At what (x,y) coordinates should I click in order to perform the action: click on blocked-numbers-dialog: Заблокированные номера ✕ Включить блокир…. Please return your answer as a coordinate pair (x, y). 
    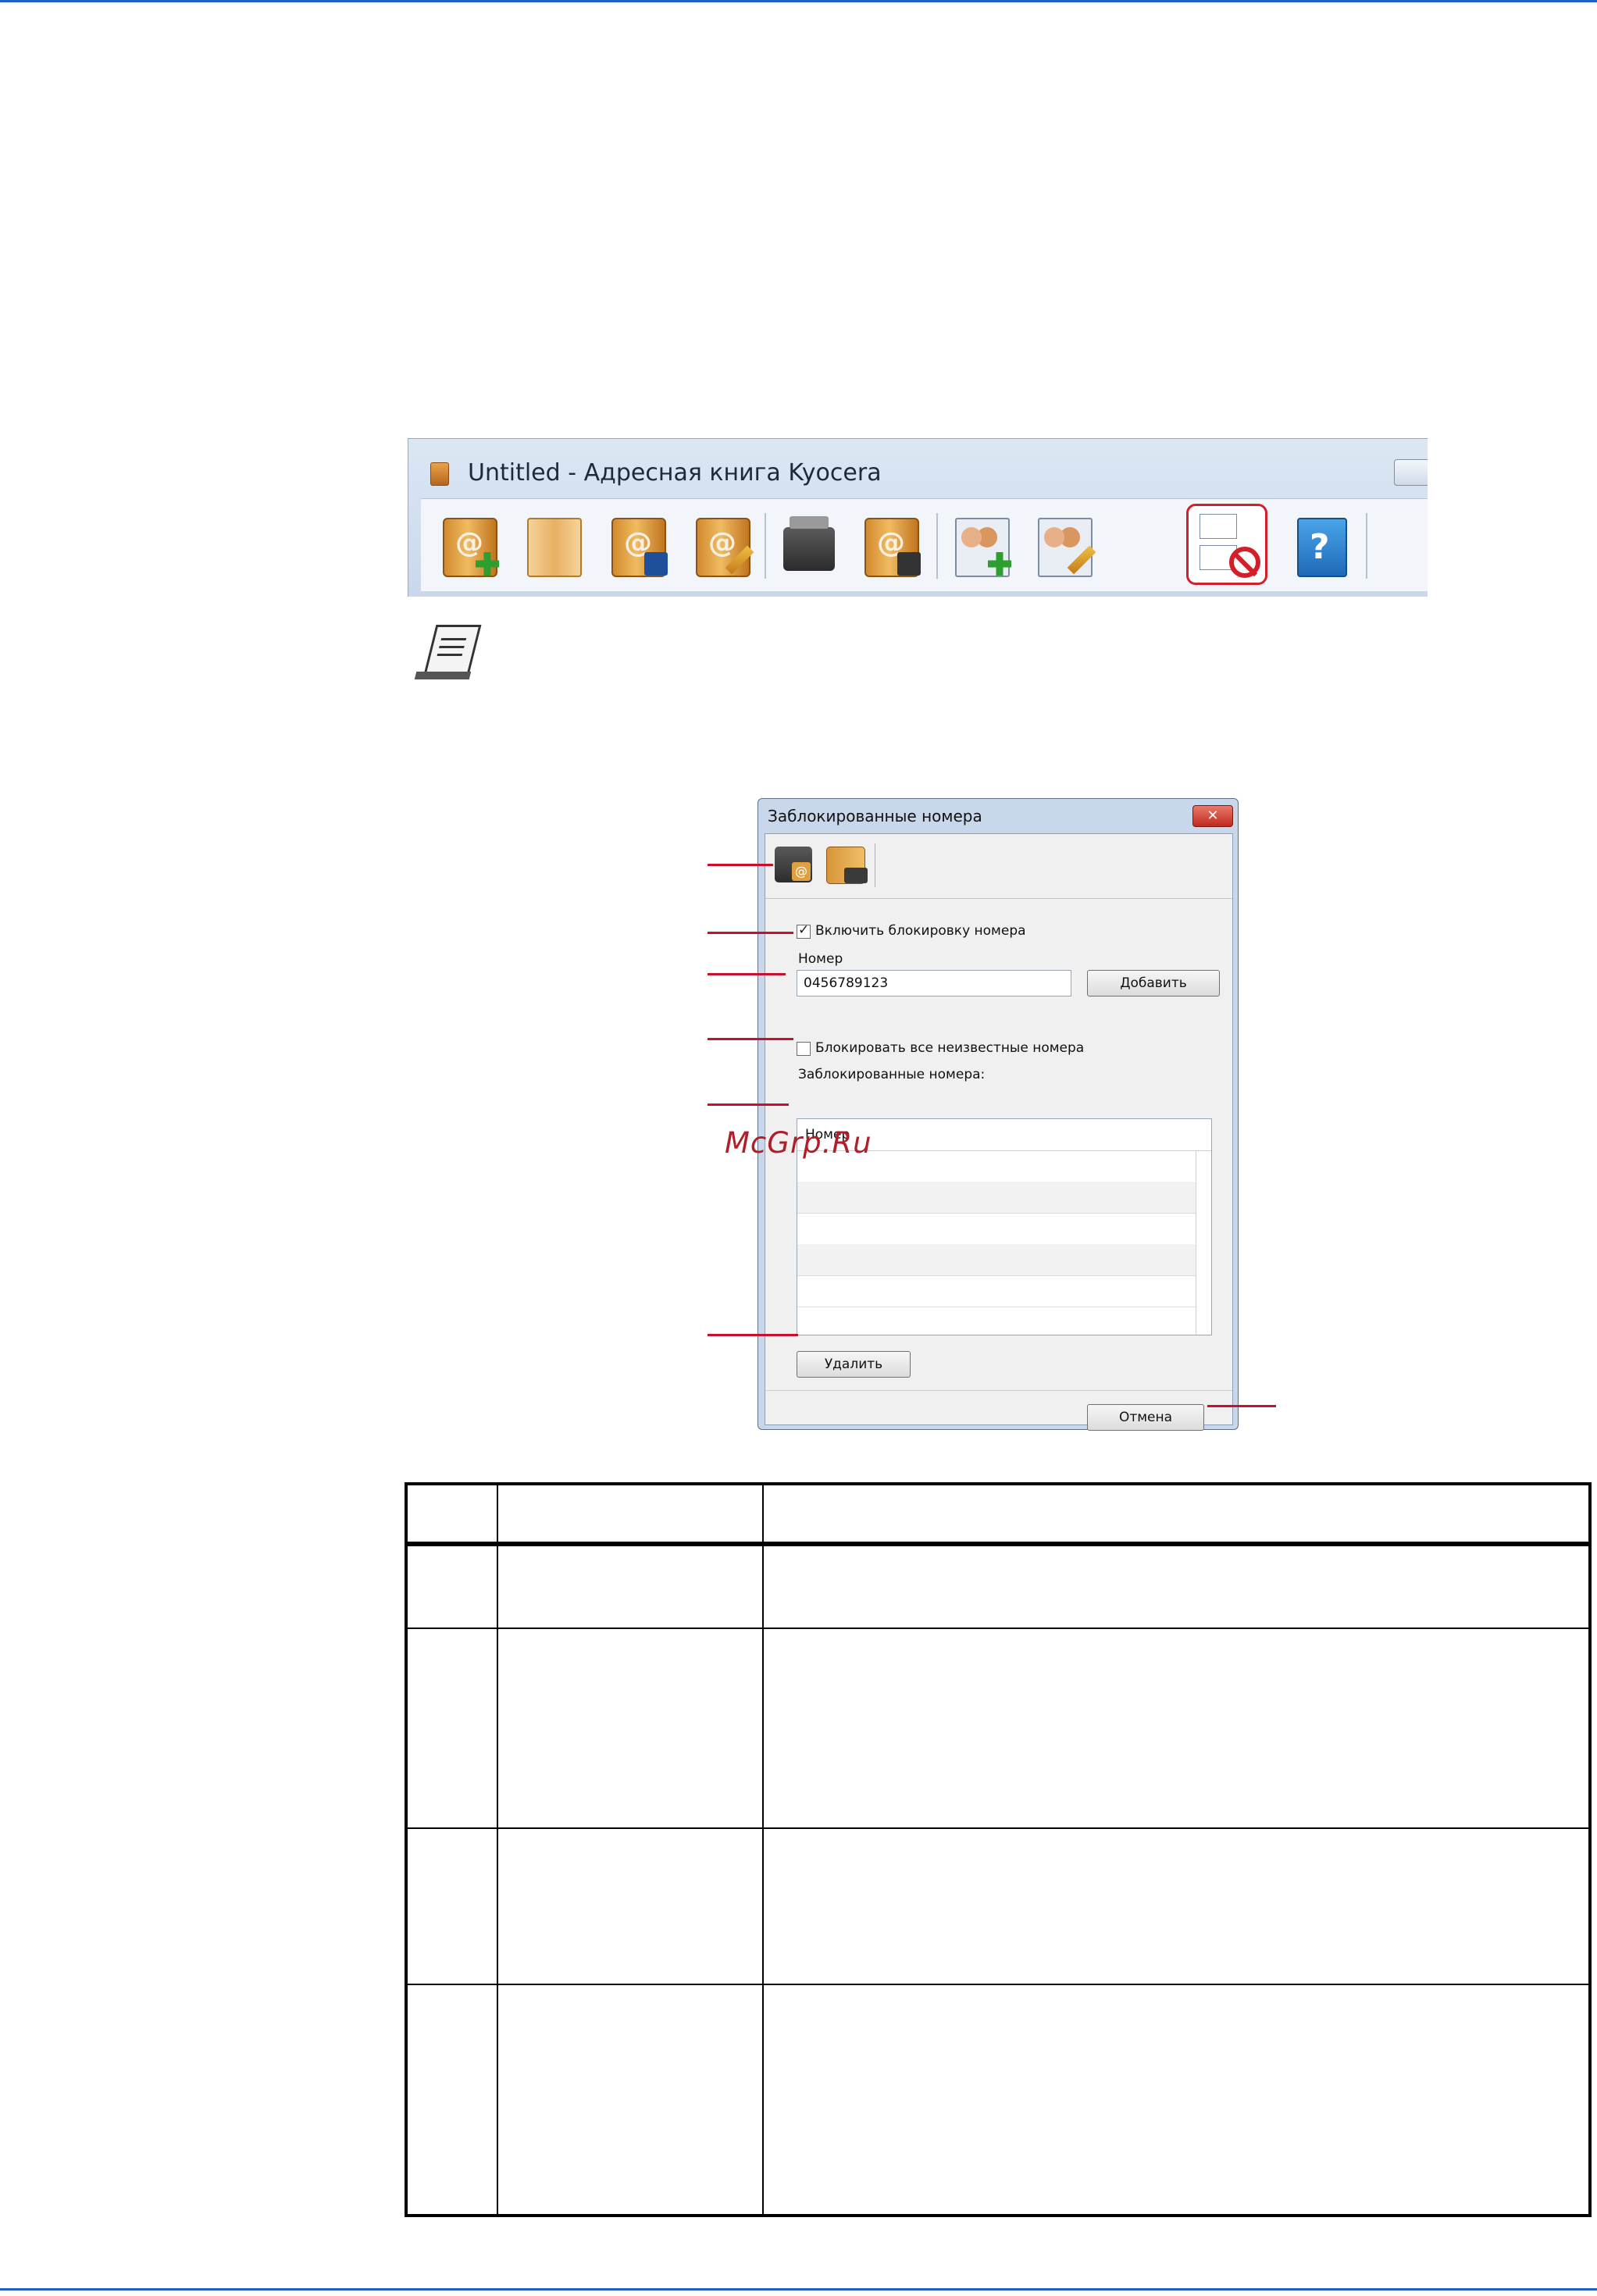
    Looking at the image, I should click on (998, 1114).